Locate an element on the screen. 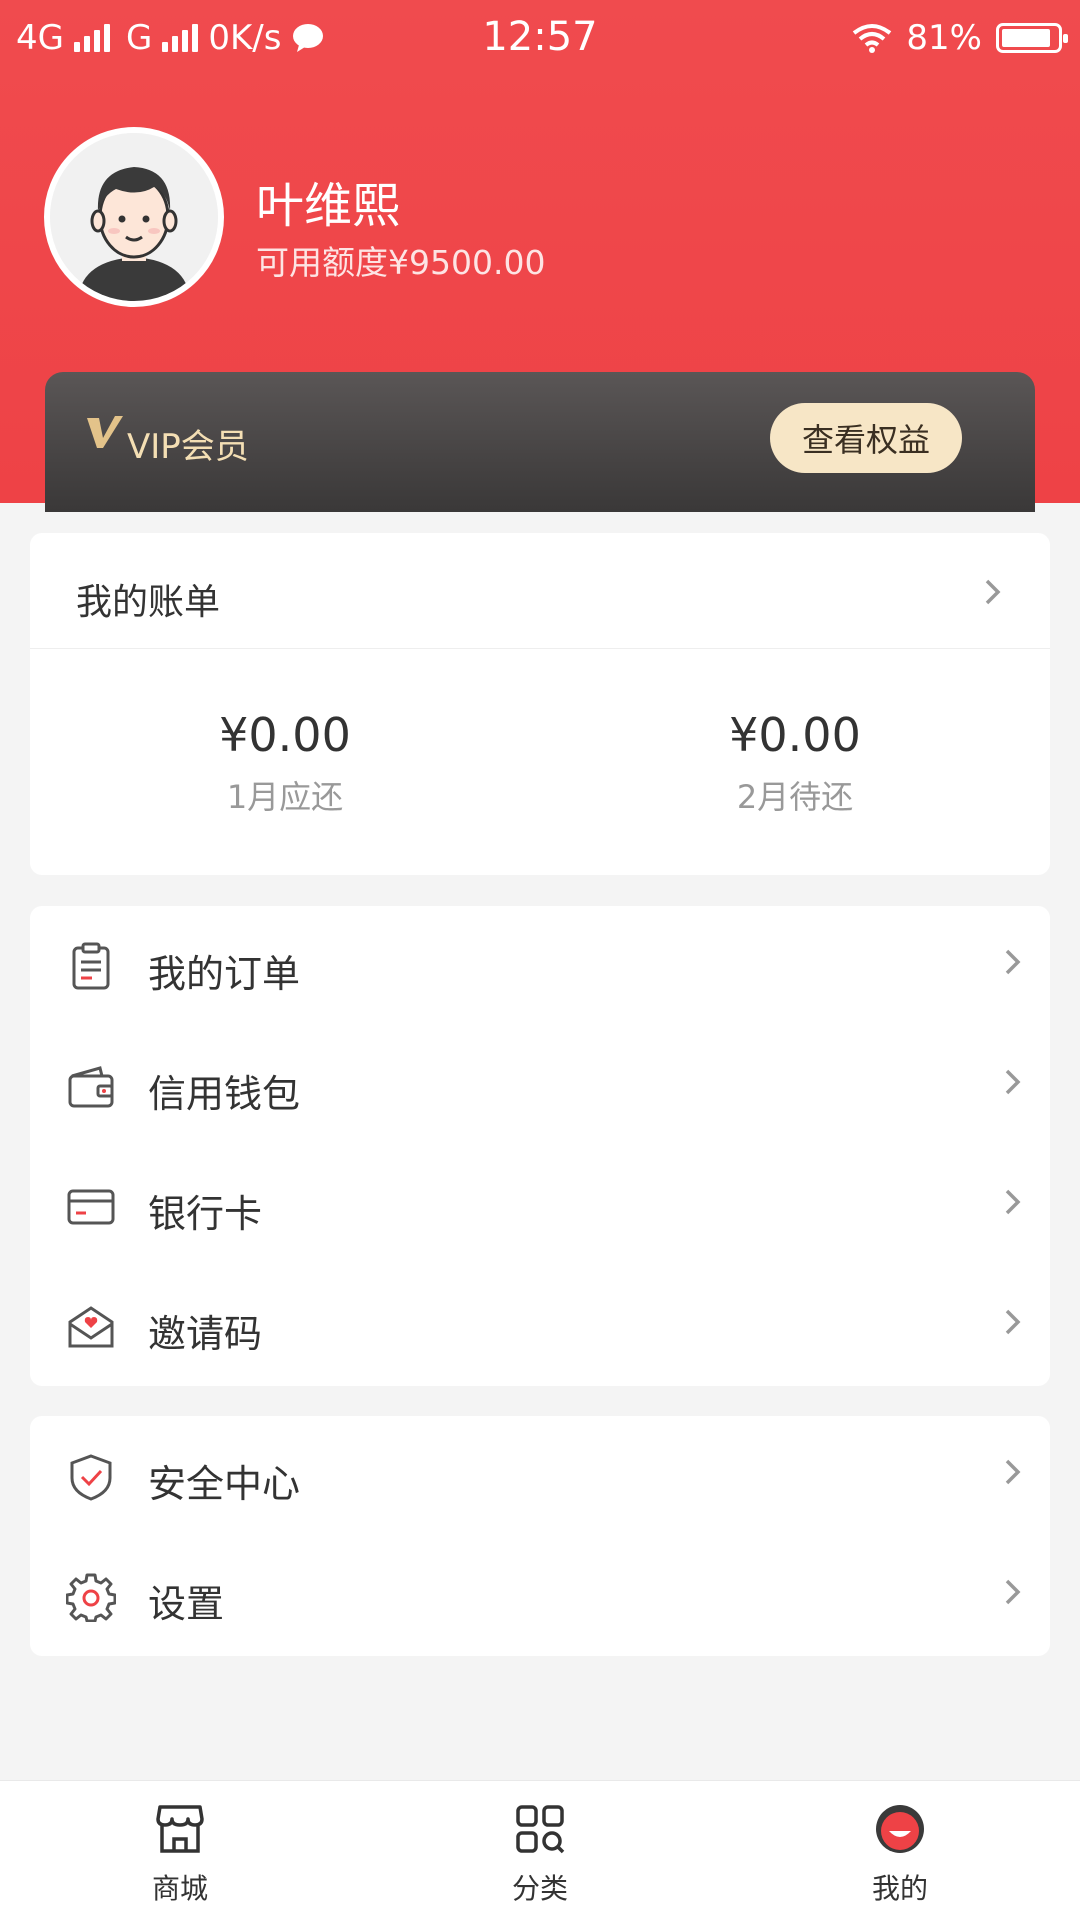 The width and height of the screenshot is (1080, 1920). user-name: 叶维熙 is located at coordinates (328, 206).